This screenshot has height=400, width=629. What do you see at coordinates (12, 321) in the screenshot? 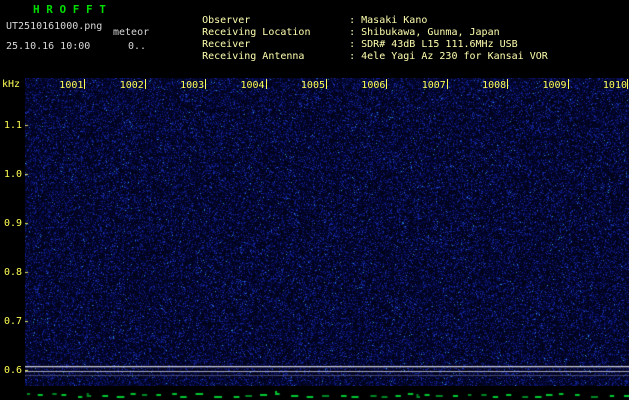
I see `frequency-tick-label: 0.7` at bounding box center [12, 321].